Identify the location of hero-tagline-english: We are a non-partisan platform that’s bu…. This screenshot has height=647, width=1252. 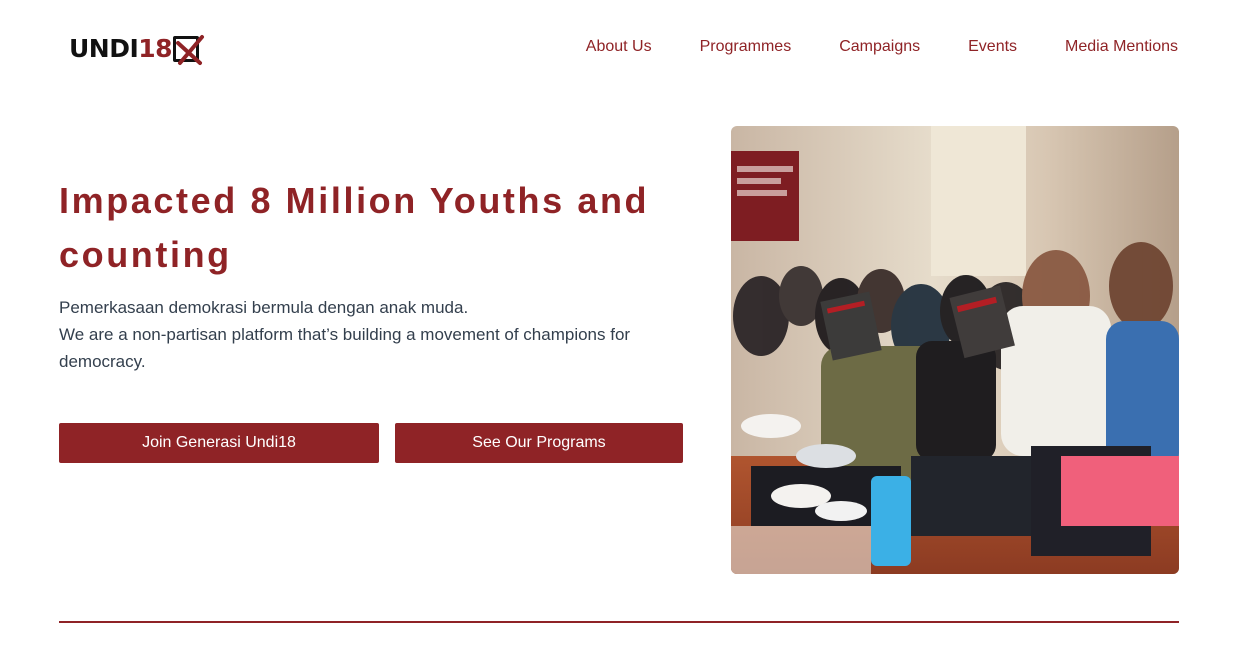
(345, 348).